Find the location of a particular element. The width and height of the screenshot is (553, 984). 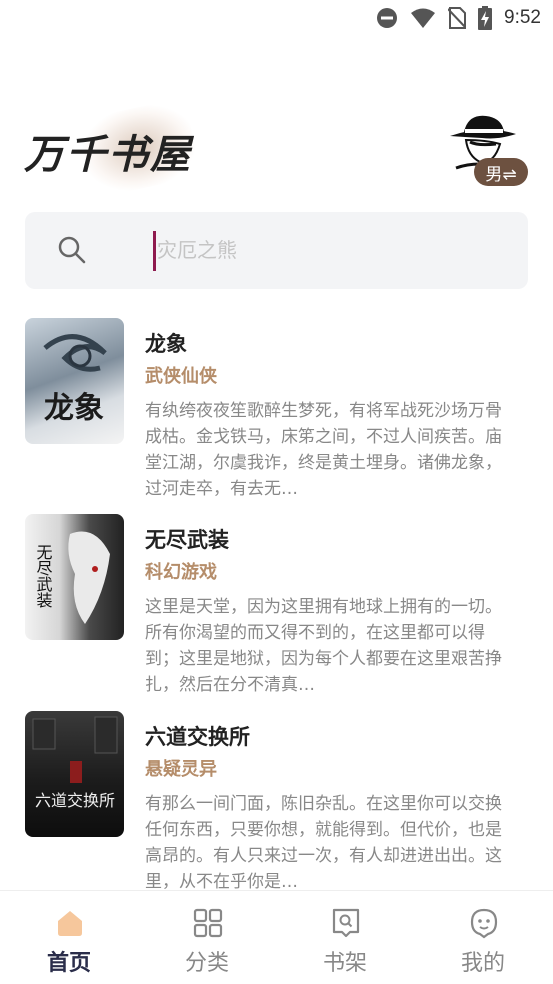

status-bar: 9:52 is located at coordinates (276, 20).